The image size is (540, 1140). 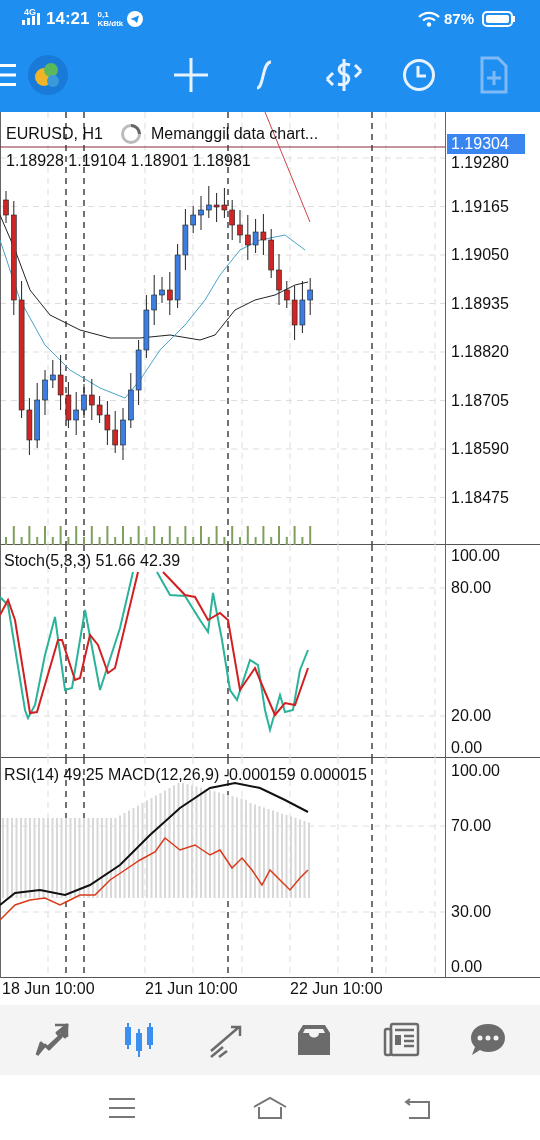 I want to click on clock-time: 14:21, so click(x=68, y=19).